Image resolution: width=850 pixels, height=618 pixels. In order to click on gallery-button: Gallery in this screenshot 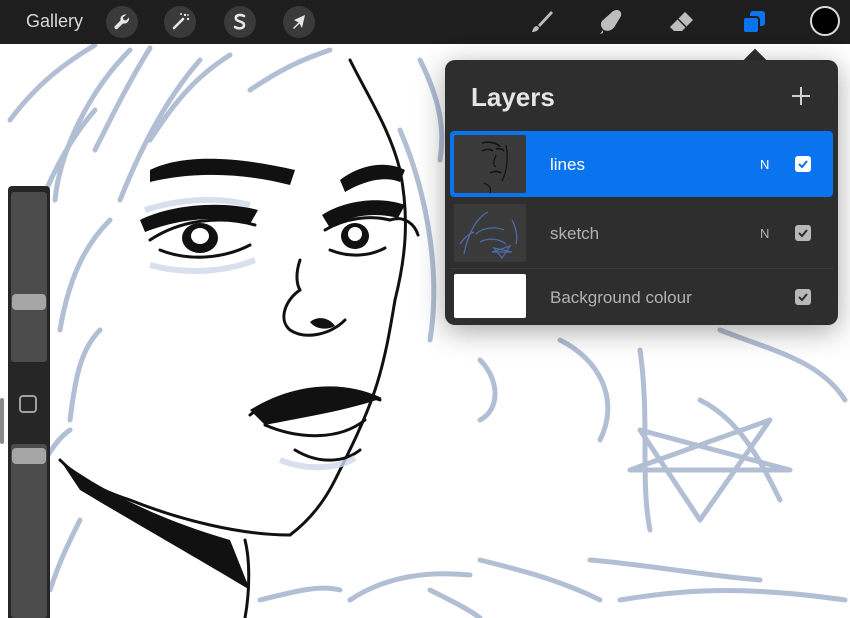, I will do `click(54, 21)`.